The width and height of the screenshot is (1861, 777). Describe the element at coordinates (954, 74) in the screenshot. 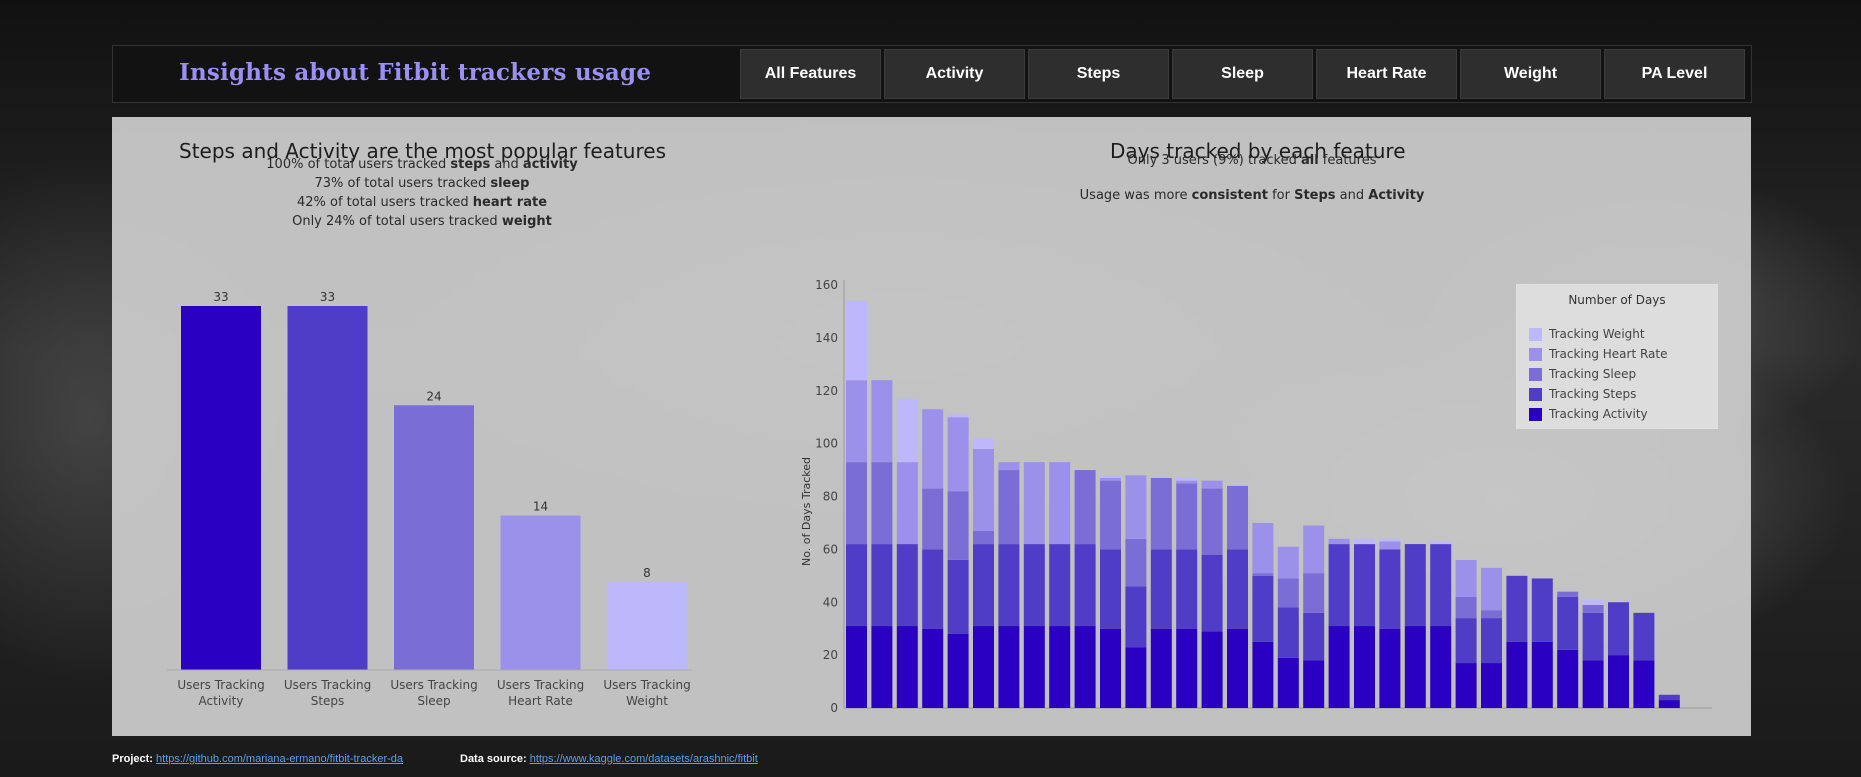

I see `tab-activity: Activity` at that location.